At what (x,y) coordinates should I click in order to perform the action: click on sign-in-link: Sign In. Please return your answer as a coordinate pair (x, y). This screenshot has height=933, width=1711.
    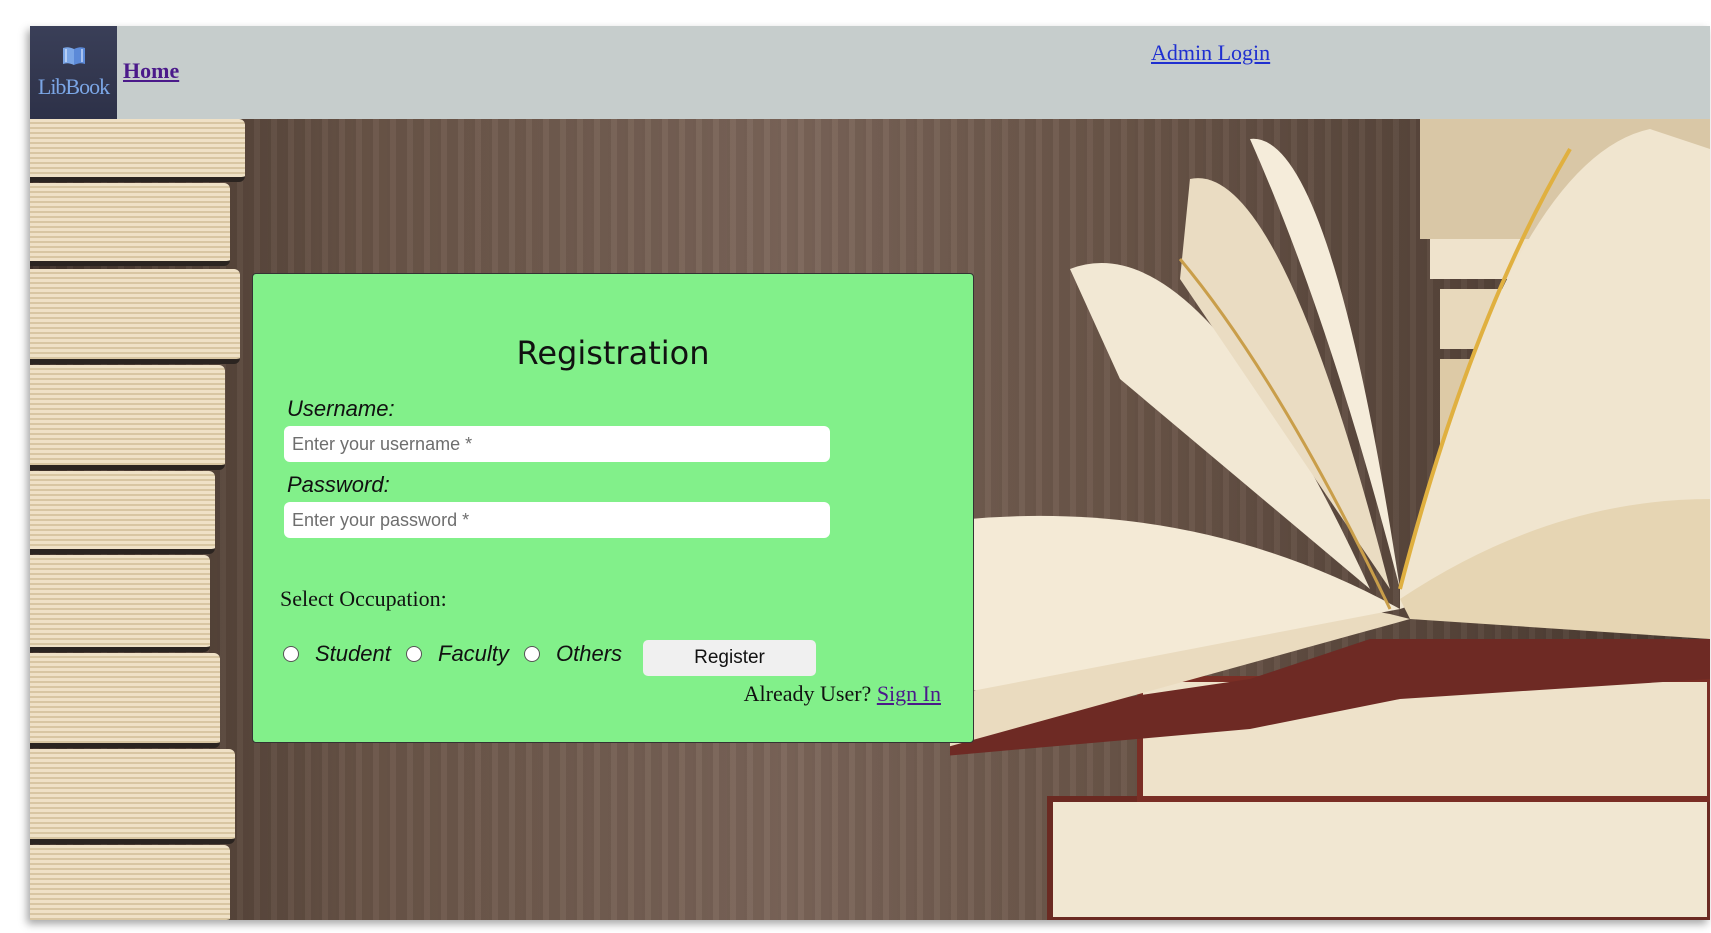
    Looking at the image, I should click on (909, 693).